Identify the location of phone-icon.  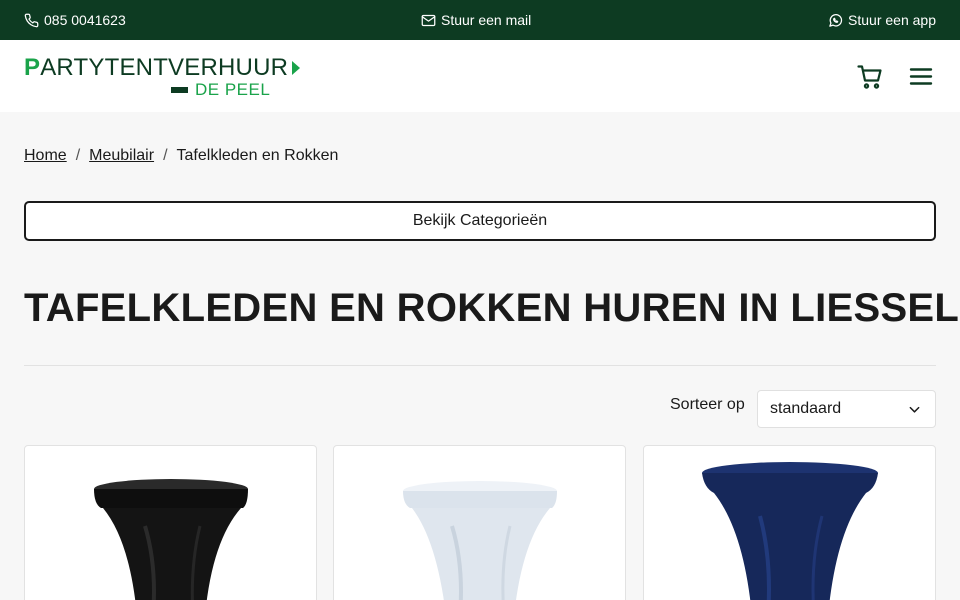
(31, 20).